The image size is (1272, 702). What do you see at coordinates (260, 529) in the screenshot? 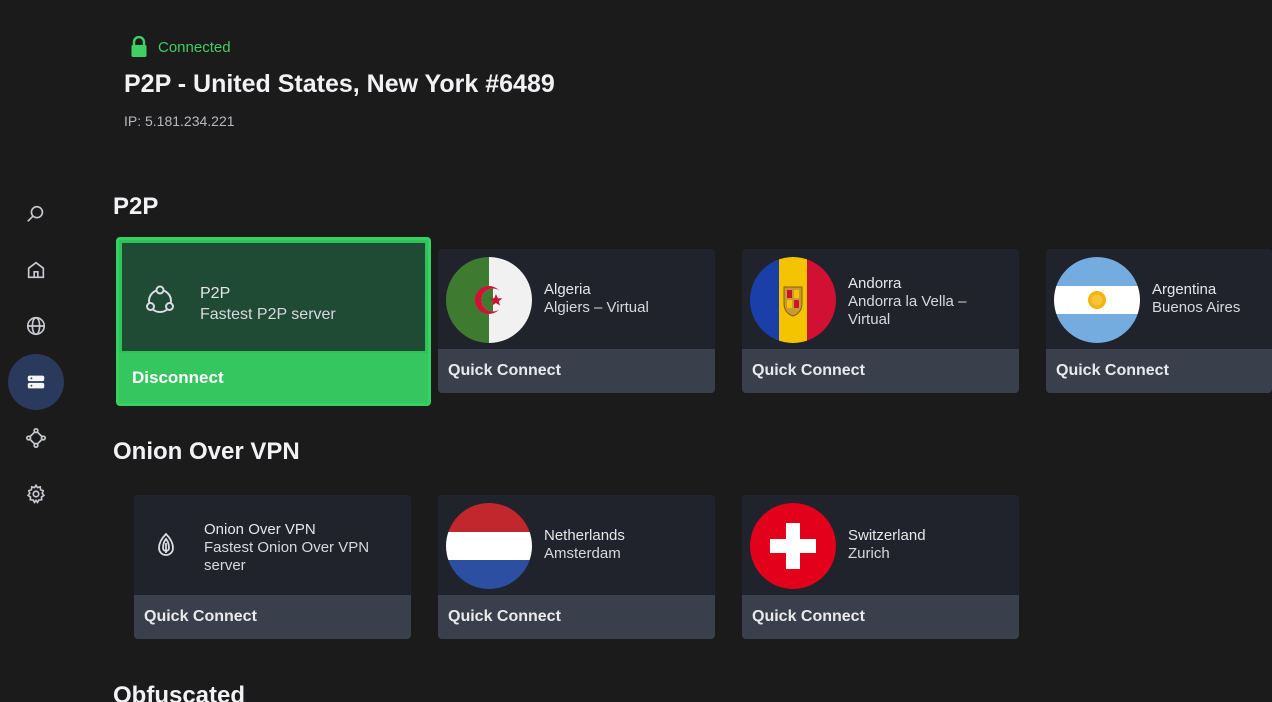
I see `card-title: Onion Over VPN` at bounding box center [260, 529].